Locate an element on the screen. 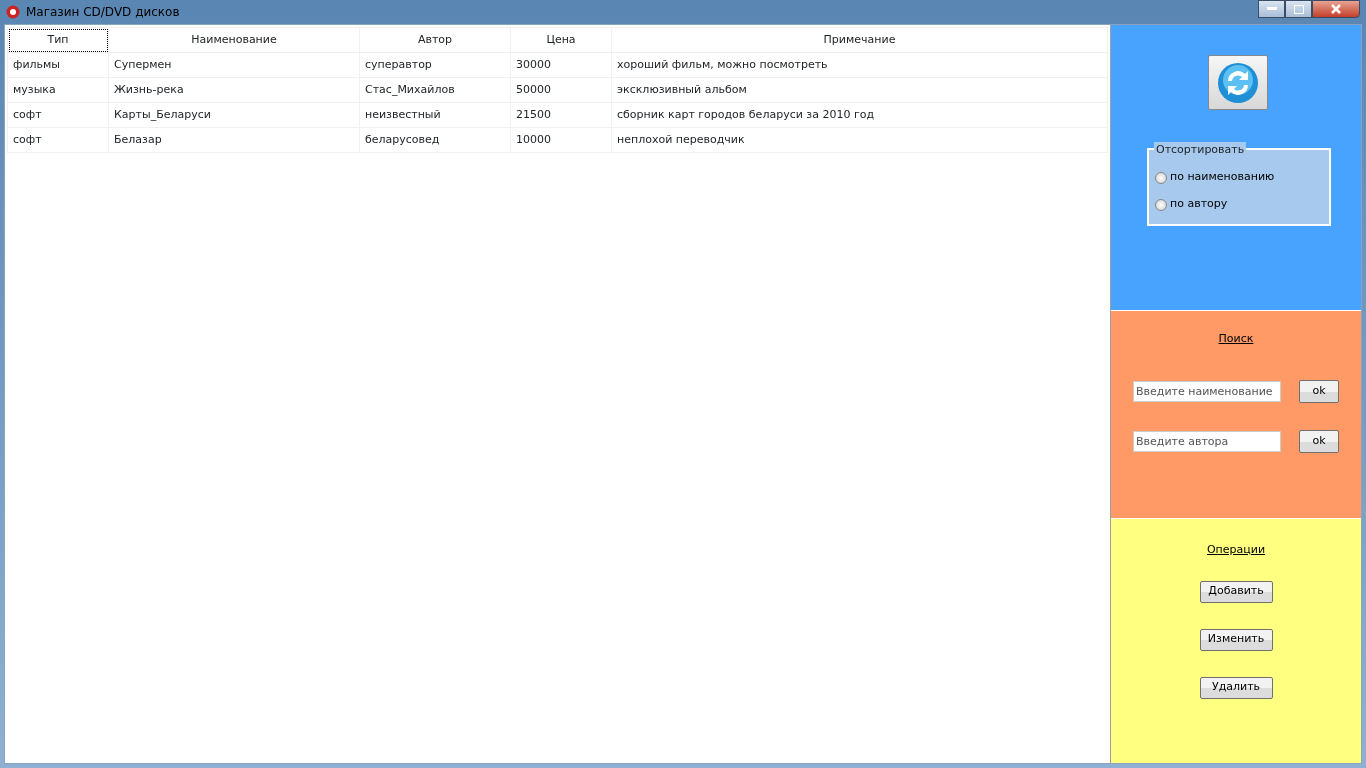 This screenshot has height=768, width=1366. column-header: Тип is located at coordinates (58, 40).